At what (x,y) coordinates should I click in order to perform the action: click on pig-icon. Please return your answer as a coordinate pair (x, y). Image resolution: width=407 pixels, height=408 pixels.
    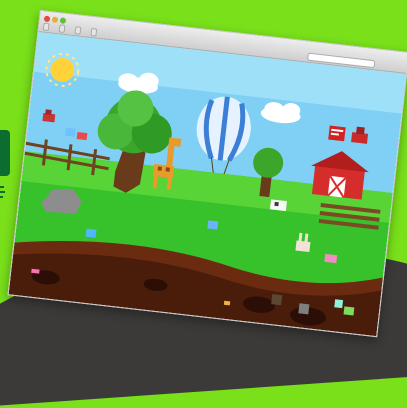
    Looking at the image, I should click on (331, 258).